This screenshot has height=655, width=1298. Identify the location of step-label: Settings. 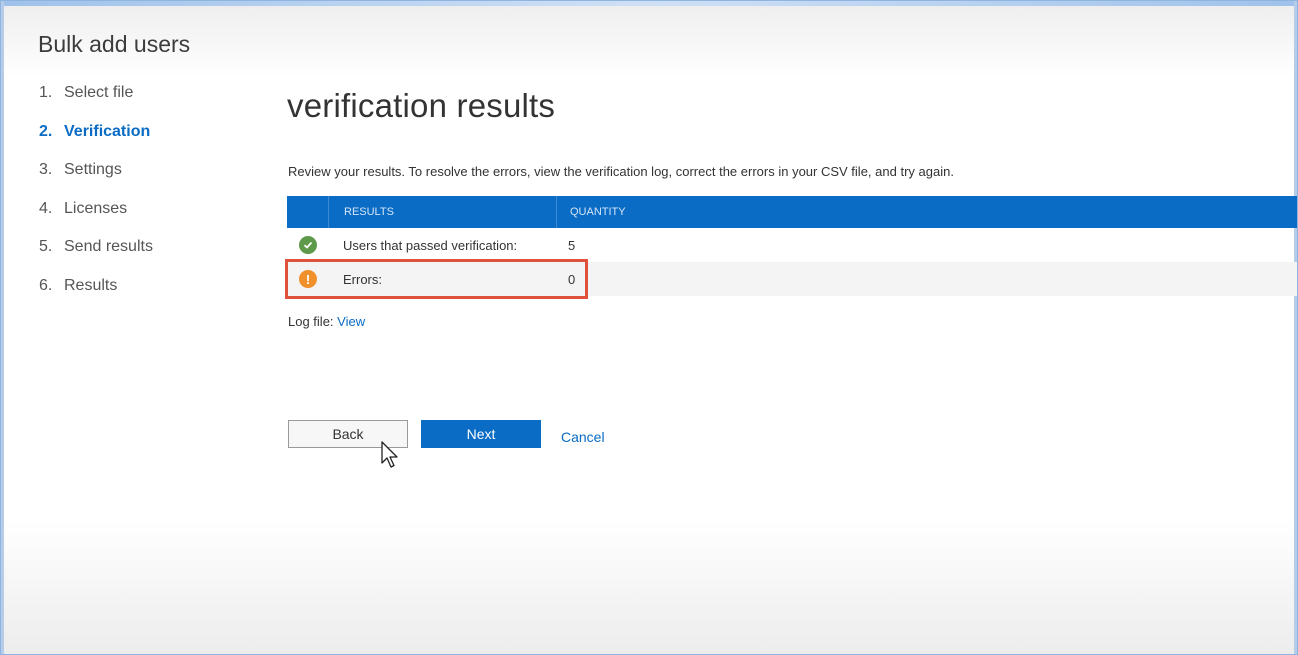
(93, 170).